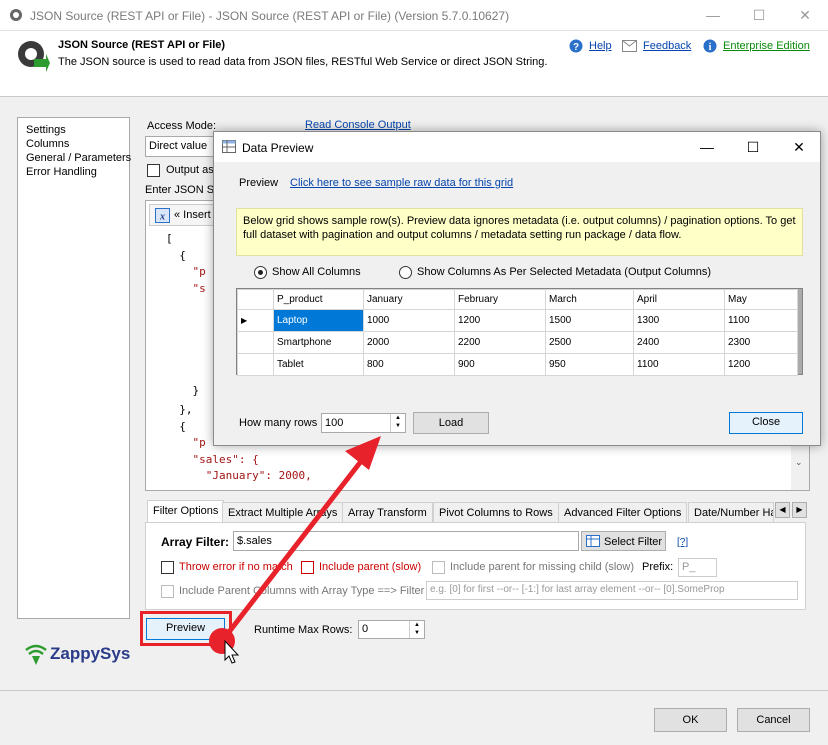 This screenshot has height=745, width=828. What do you see at coordinates (318, 342) in the screenshot?
I see `grid-cell: Smartphone` at bounding box center [318, 342].